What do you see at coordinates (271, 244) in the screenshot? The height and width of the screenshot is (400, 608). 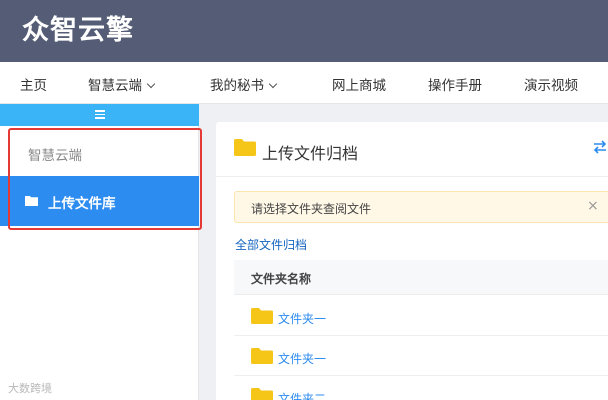 I see `breadcrumb: 全部文件归档` at bounding box center [271, 244].